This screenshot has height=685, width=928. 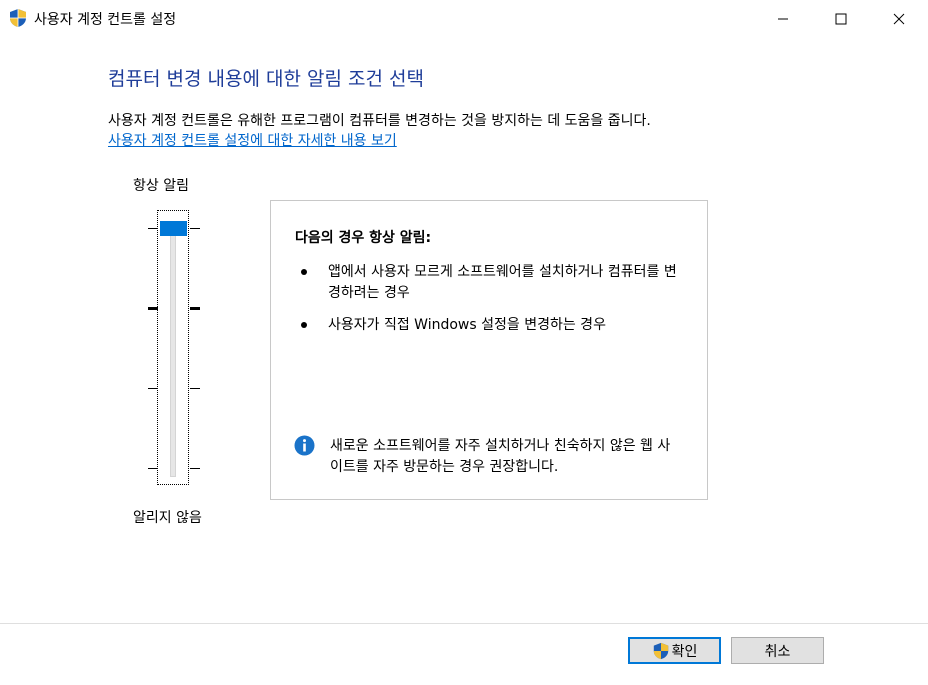 What do you see at coordinates (684, 651) in the screenshot?
I see `ok-button-label: 확인` at bounding box center [684, 651].